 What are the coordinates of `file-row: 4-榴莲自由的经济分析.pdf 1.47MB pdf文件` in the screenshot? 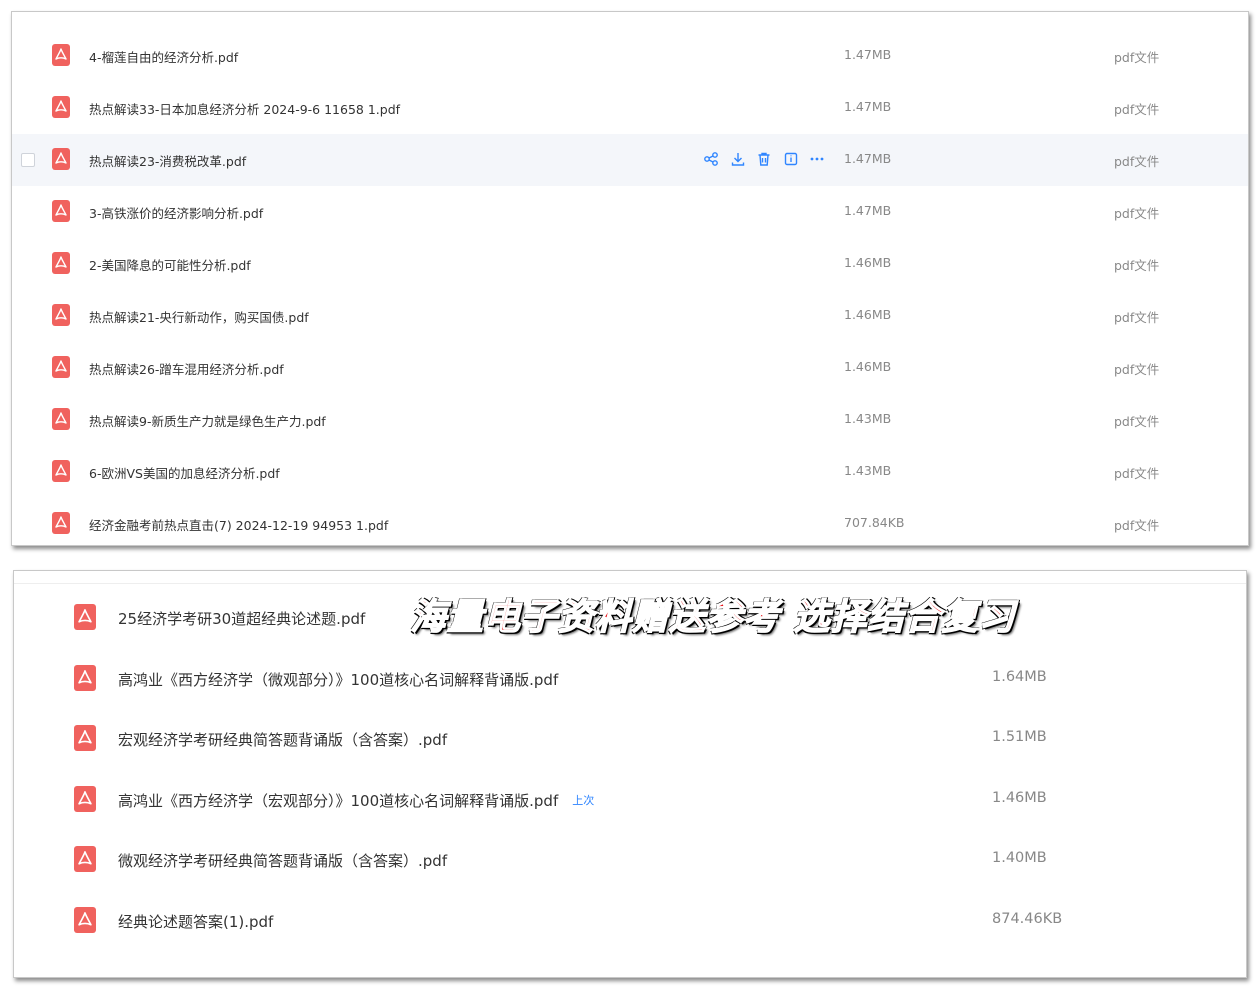 It's located at (630, 56).